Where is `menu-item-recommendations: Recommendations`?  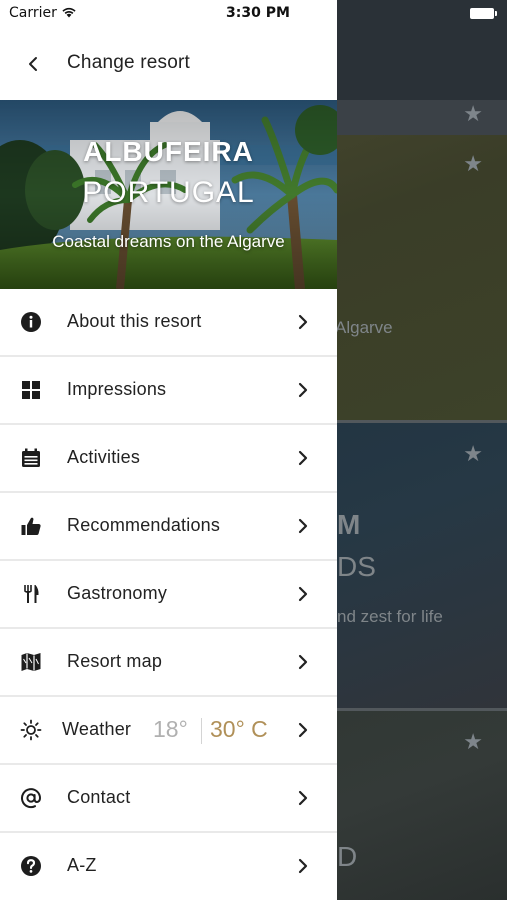
menu-item-recommendations: Recommendations is located at coordinates (168, 527).